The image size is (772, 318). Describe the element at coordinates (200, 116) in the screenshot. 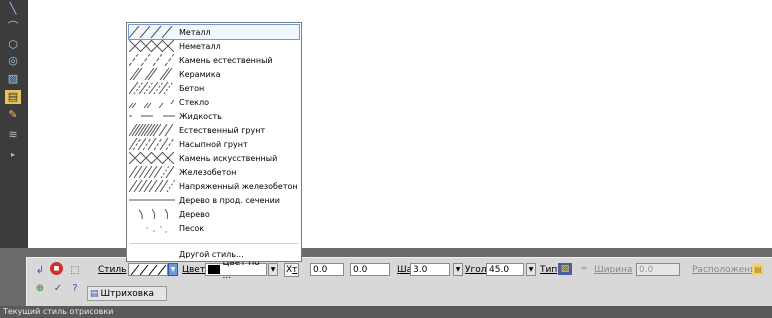

I see `menu-item-label: Жидкость` at that location.